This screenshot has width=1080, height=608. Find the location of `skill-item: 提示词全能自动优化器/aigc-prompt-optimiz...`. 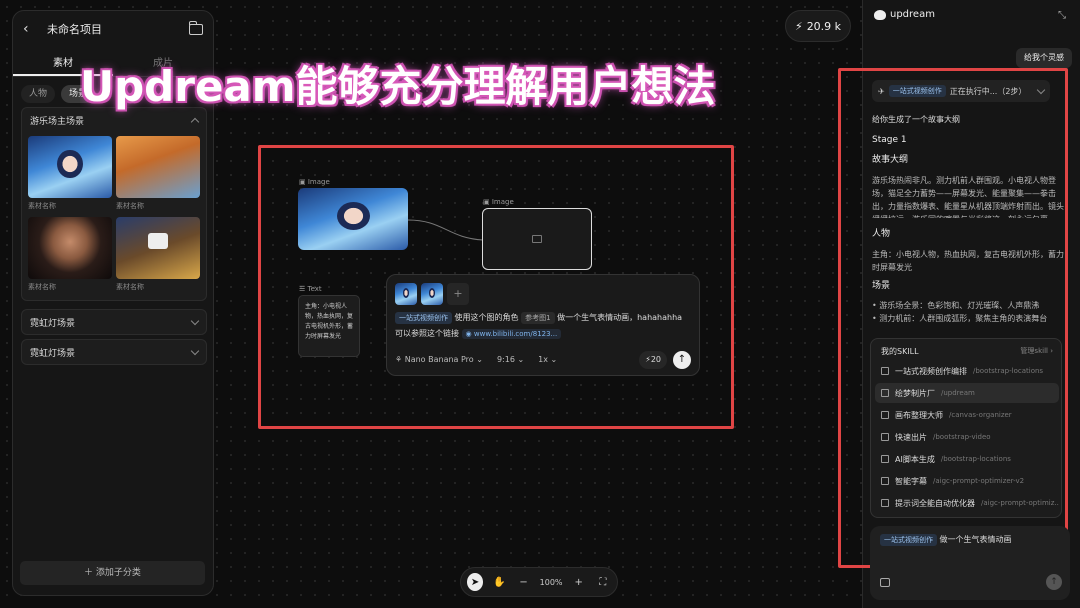

skill-item: 提示词全能自动优化器/aigc-prompt-optimiz... is located at coordinates (967, 503).